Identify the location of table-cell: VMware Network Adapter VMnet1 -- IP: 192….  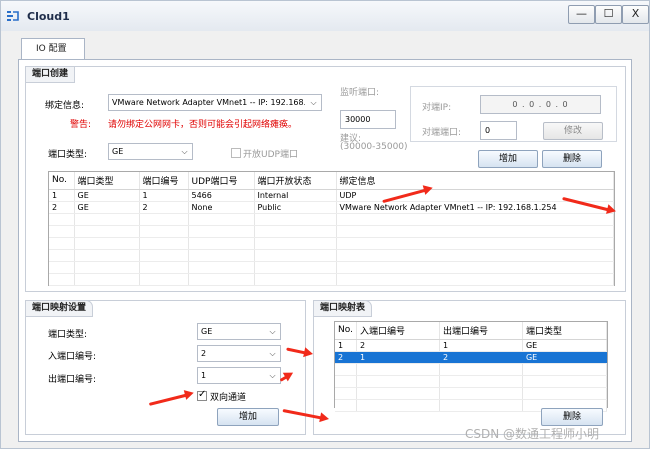
(475, 207).